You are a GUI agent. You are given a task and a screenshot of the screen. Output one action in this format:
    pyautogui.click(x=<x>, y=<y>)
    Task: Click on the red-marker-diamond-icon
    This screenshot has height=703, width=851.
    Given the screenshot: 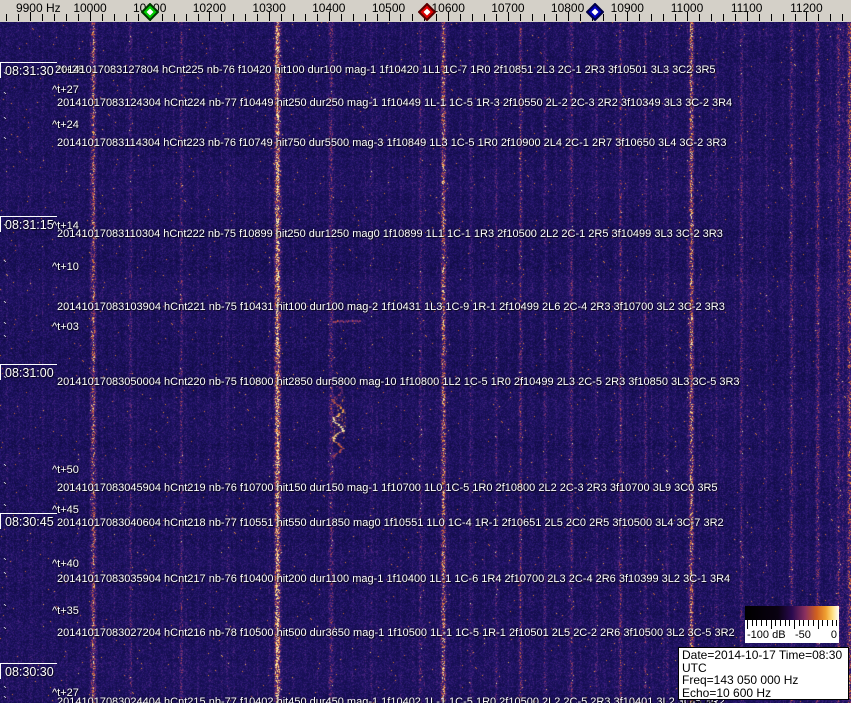 What is the action you would take?
    pyautogui.click(x=427, y=12)
    